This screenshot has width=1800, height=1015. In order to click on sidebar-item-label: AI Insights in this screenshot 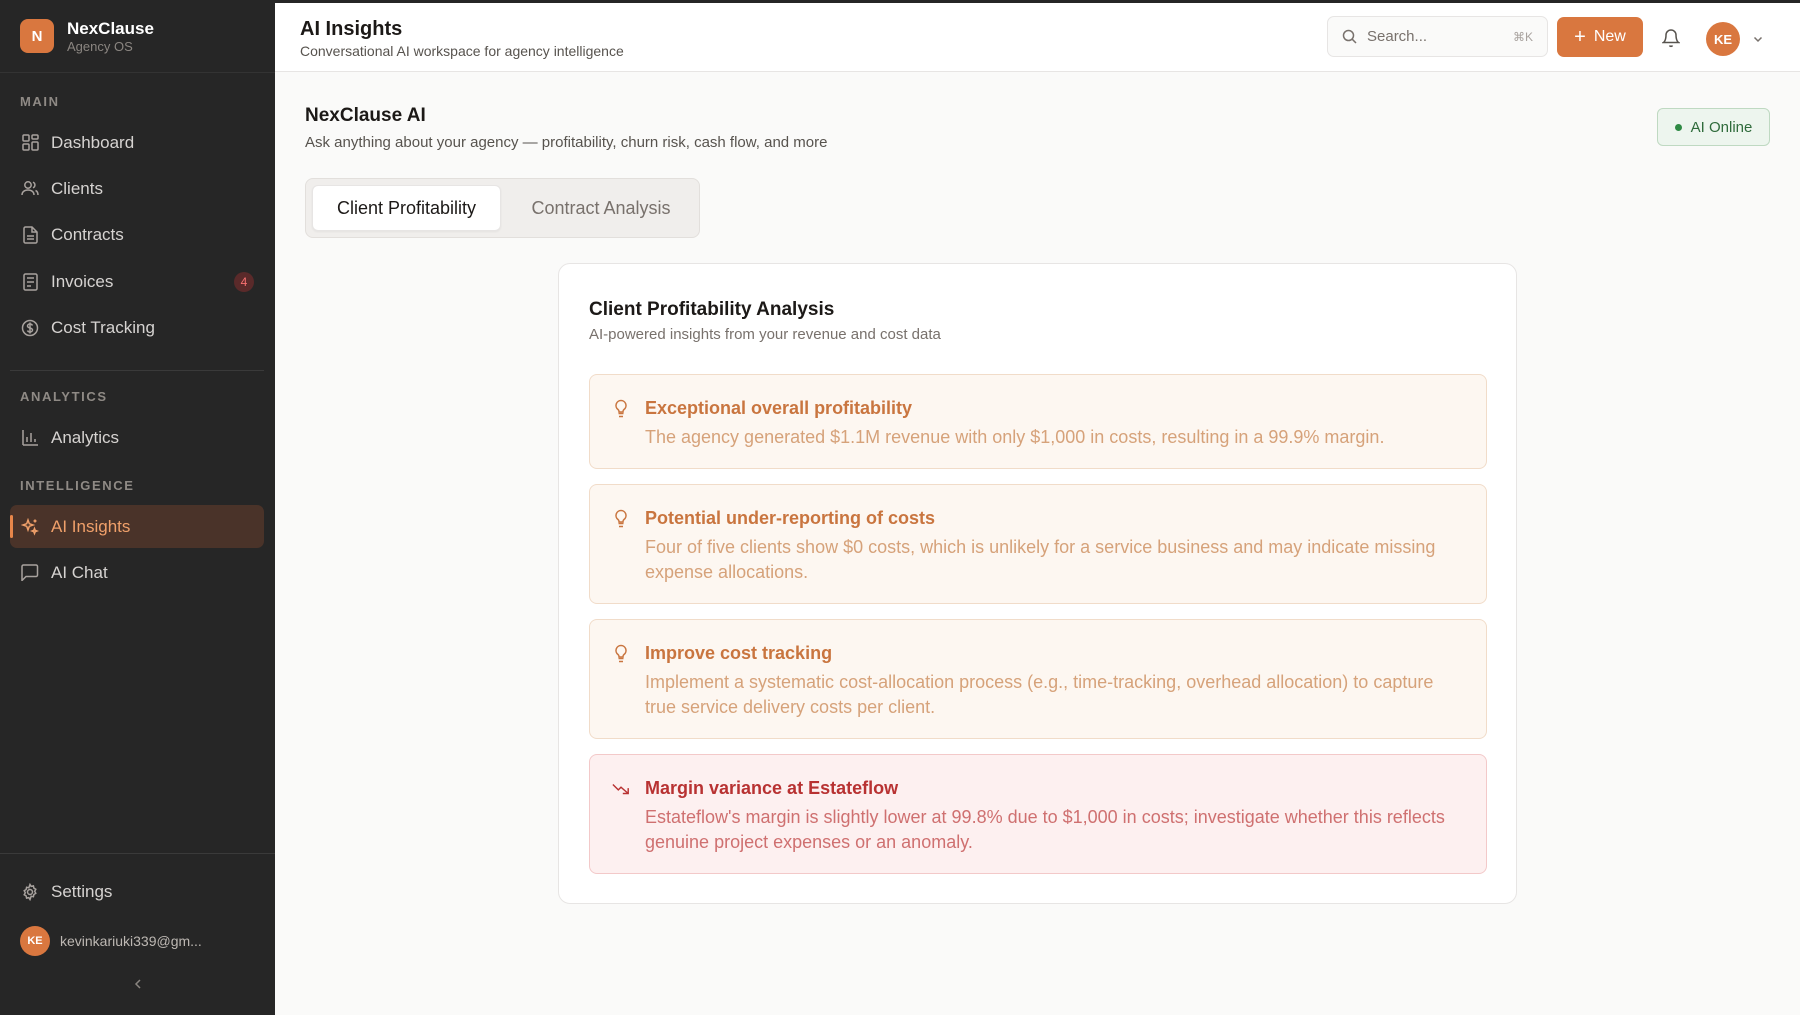, I will do `click(91, 526)`.